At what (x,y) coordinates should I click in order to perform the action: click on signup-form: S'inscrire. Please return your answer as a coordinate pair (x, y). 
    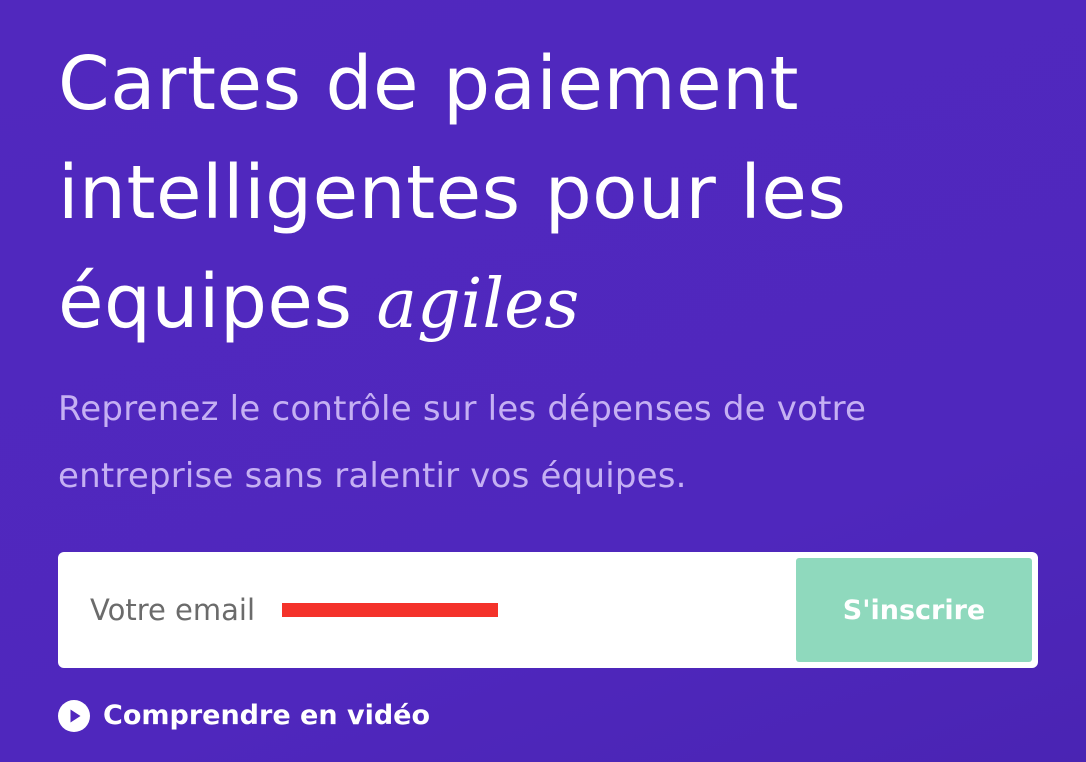
    Looking at the image, I should click on (548, 610).